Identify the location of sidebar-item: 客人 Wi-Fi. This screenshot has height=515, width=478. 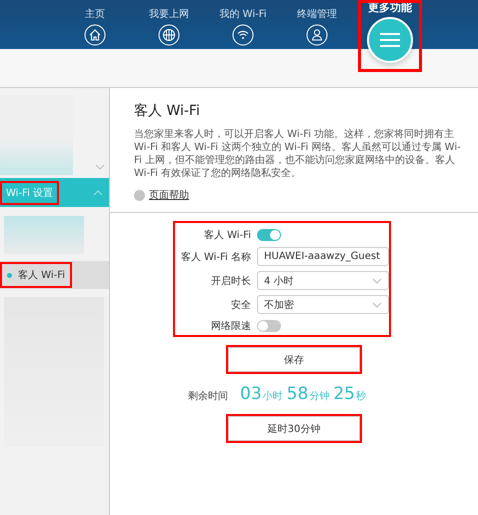
(54, 275).